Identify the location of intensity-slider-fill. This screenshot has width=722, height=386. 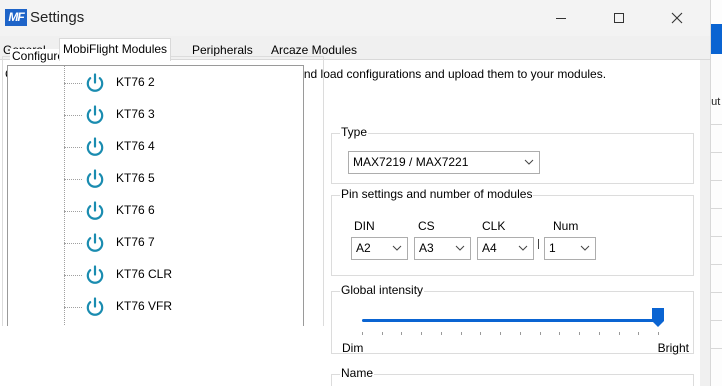
(510, 320).